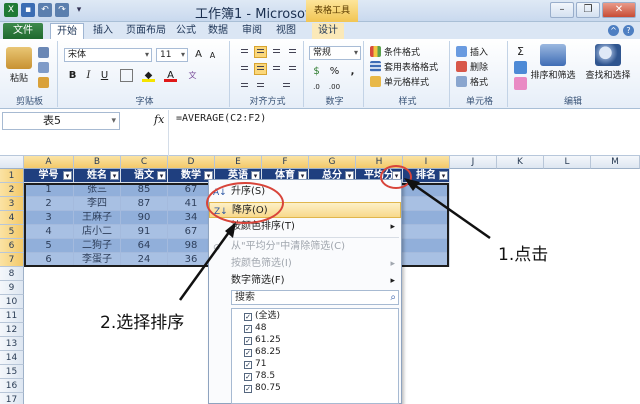  Describe the element at coordinates (212, 55) in the screenshot. I see `shrink-font-icon: A` at that location.